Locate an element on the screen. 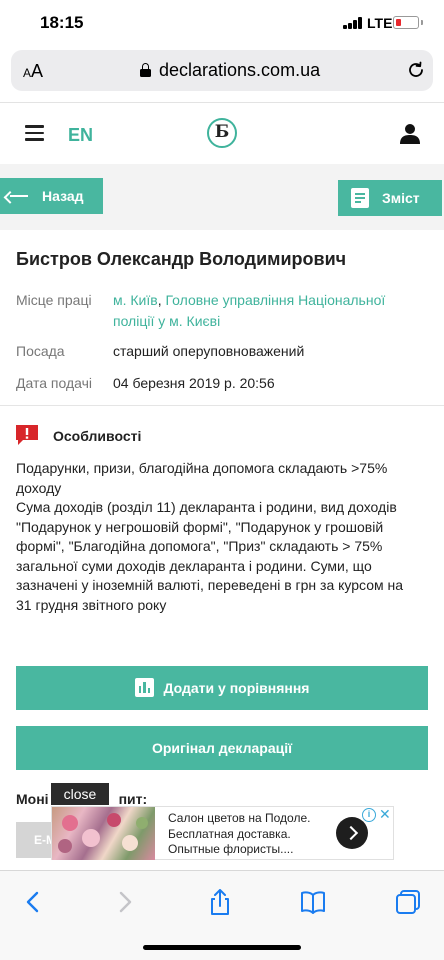 This screenshot has height=960, width=444. url-text: declarations.com.ua is located at coordinates (239, 70).